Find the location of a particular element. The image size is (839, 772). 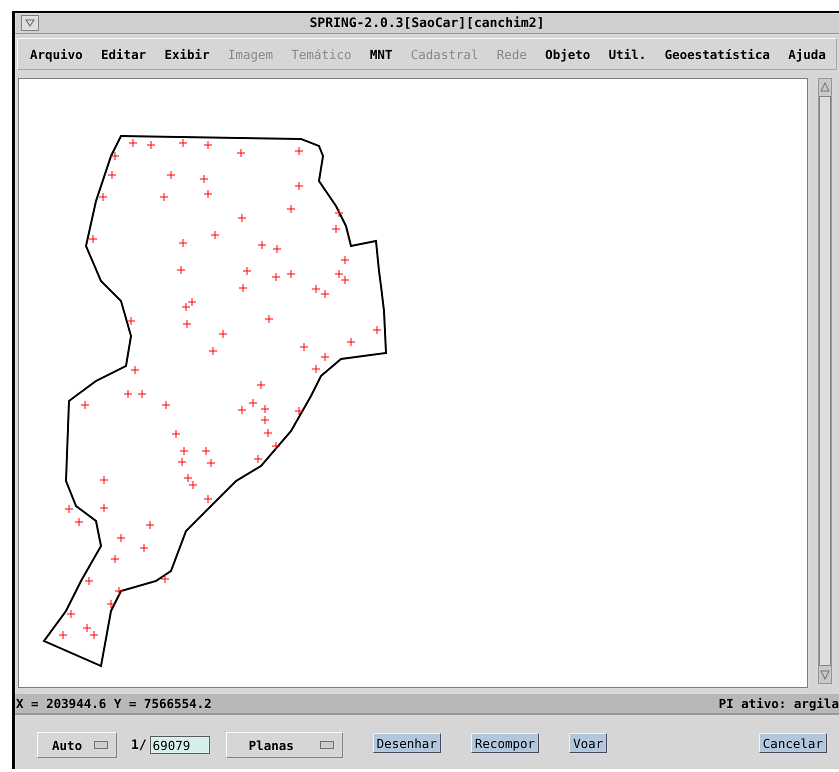

action-button: Recompor is located at coordinates (505, 743).